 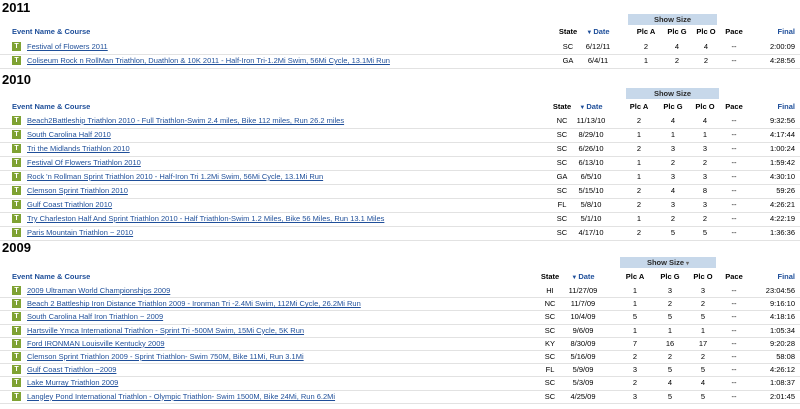 I want to click on date-cell: 6/5/10, so click(x=591, y=176).